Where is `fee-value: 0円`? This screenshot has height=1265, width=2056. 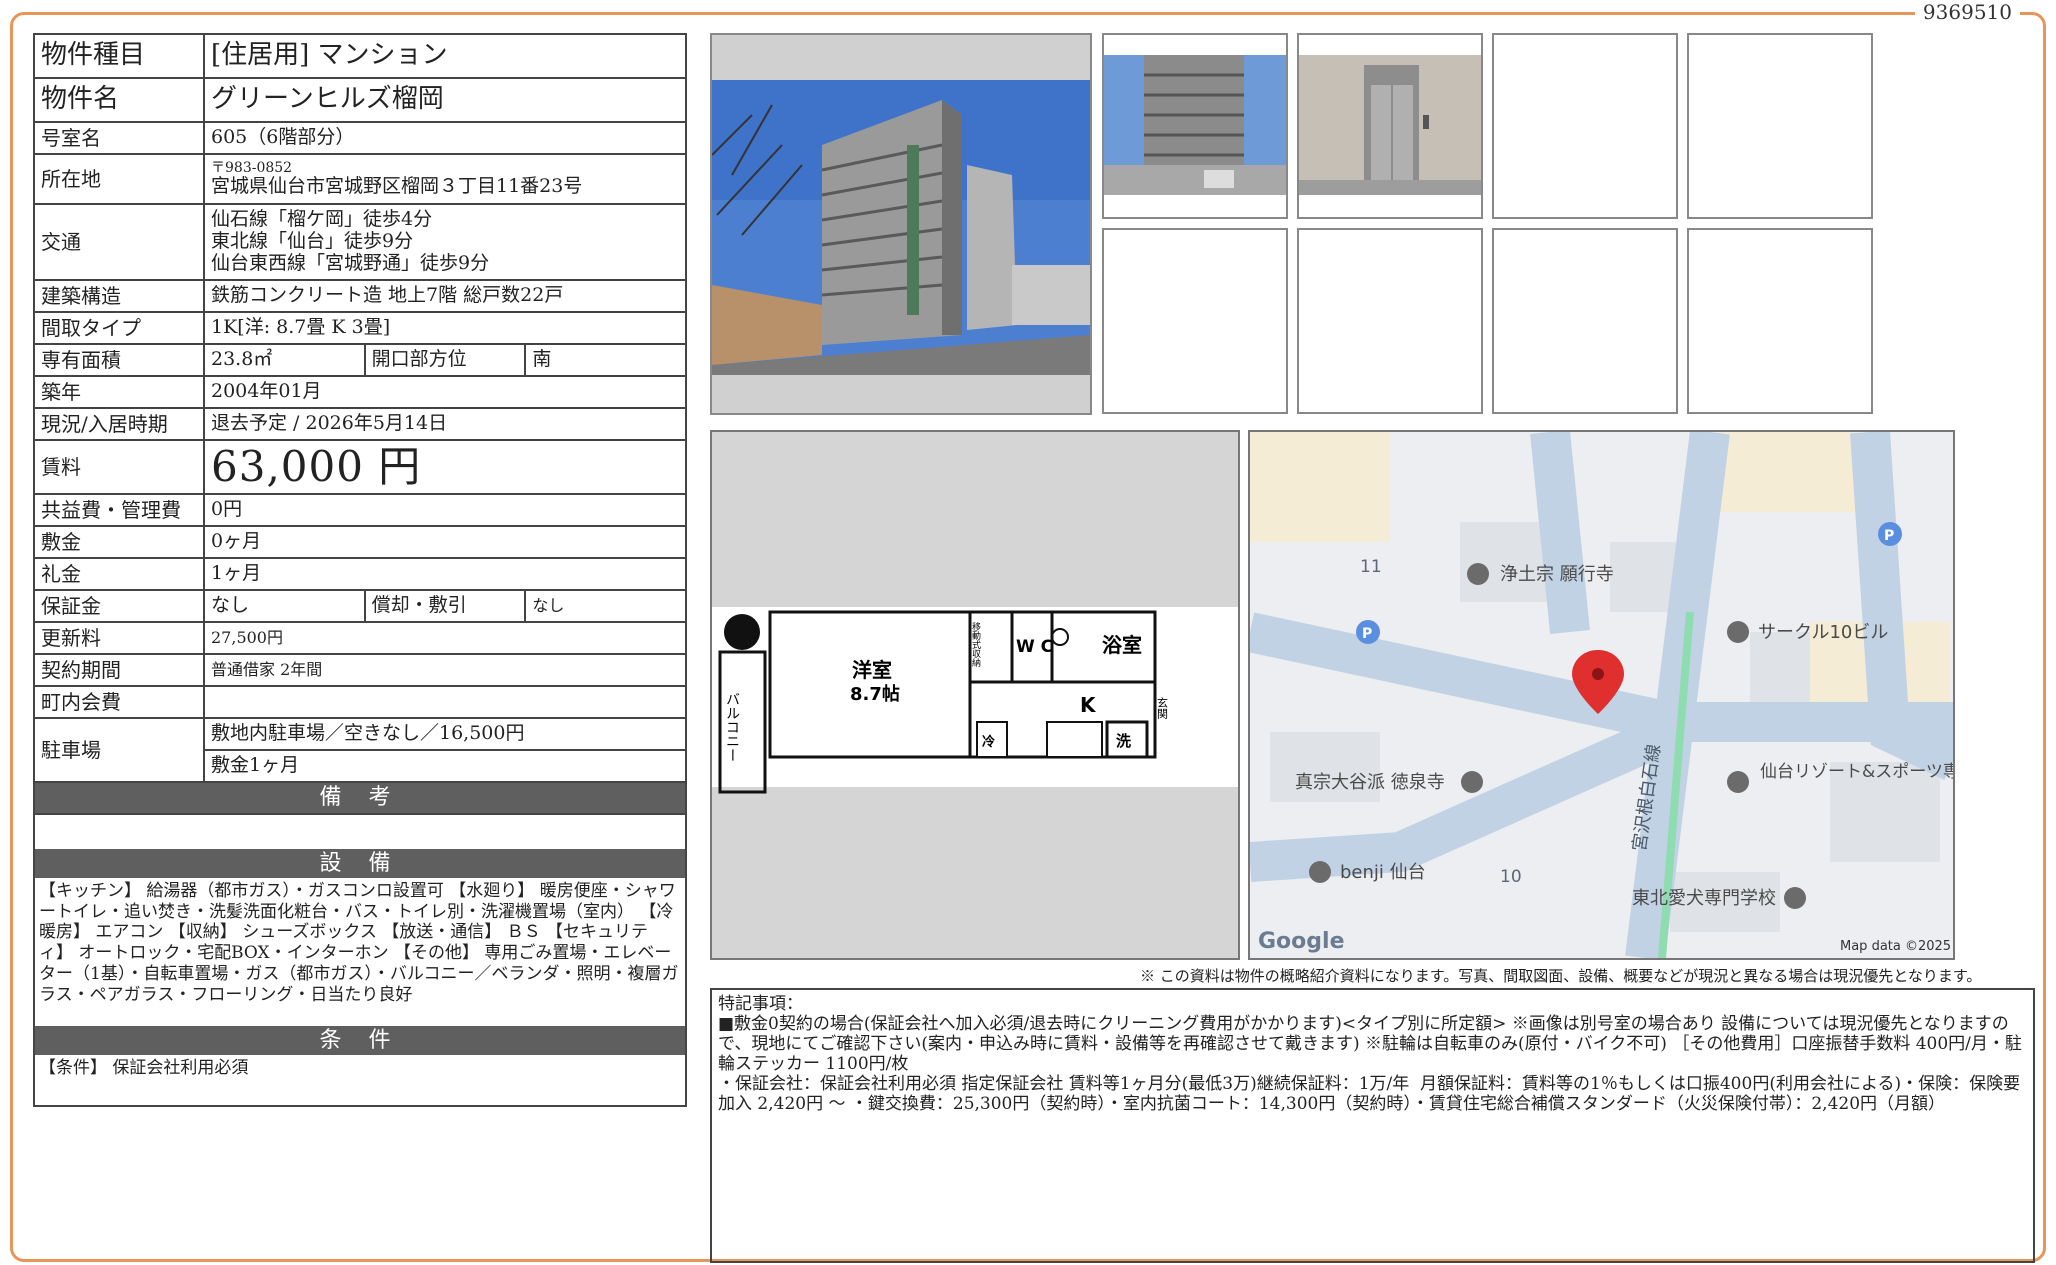
fee-value: 0円 is located at coordinates (445, 510).